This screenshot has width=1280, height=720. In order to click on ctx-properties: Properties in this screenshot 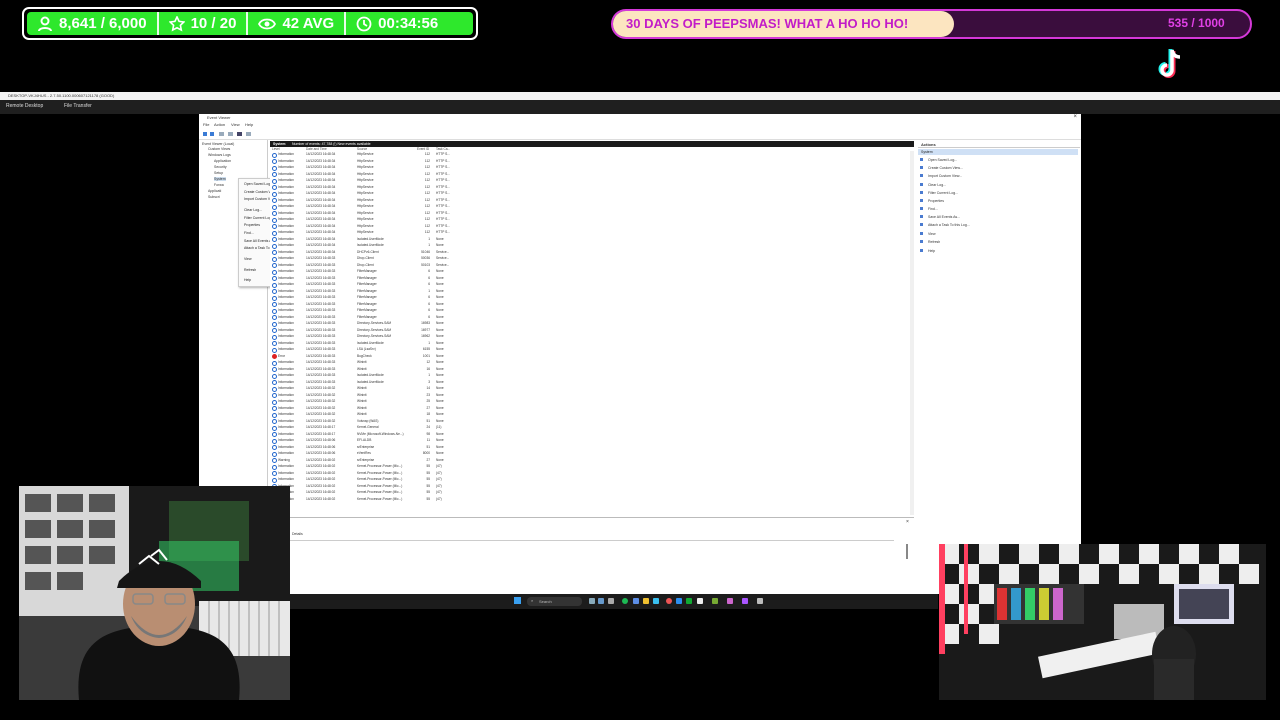, I will do `click(252, 225)`.